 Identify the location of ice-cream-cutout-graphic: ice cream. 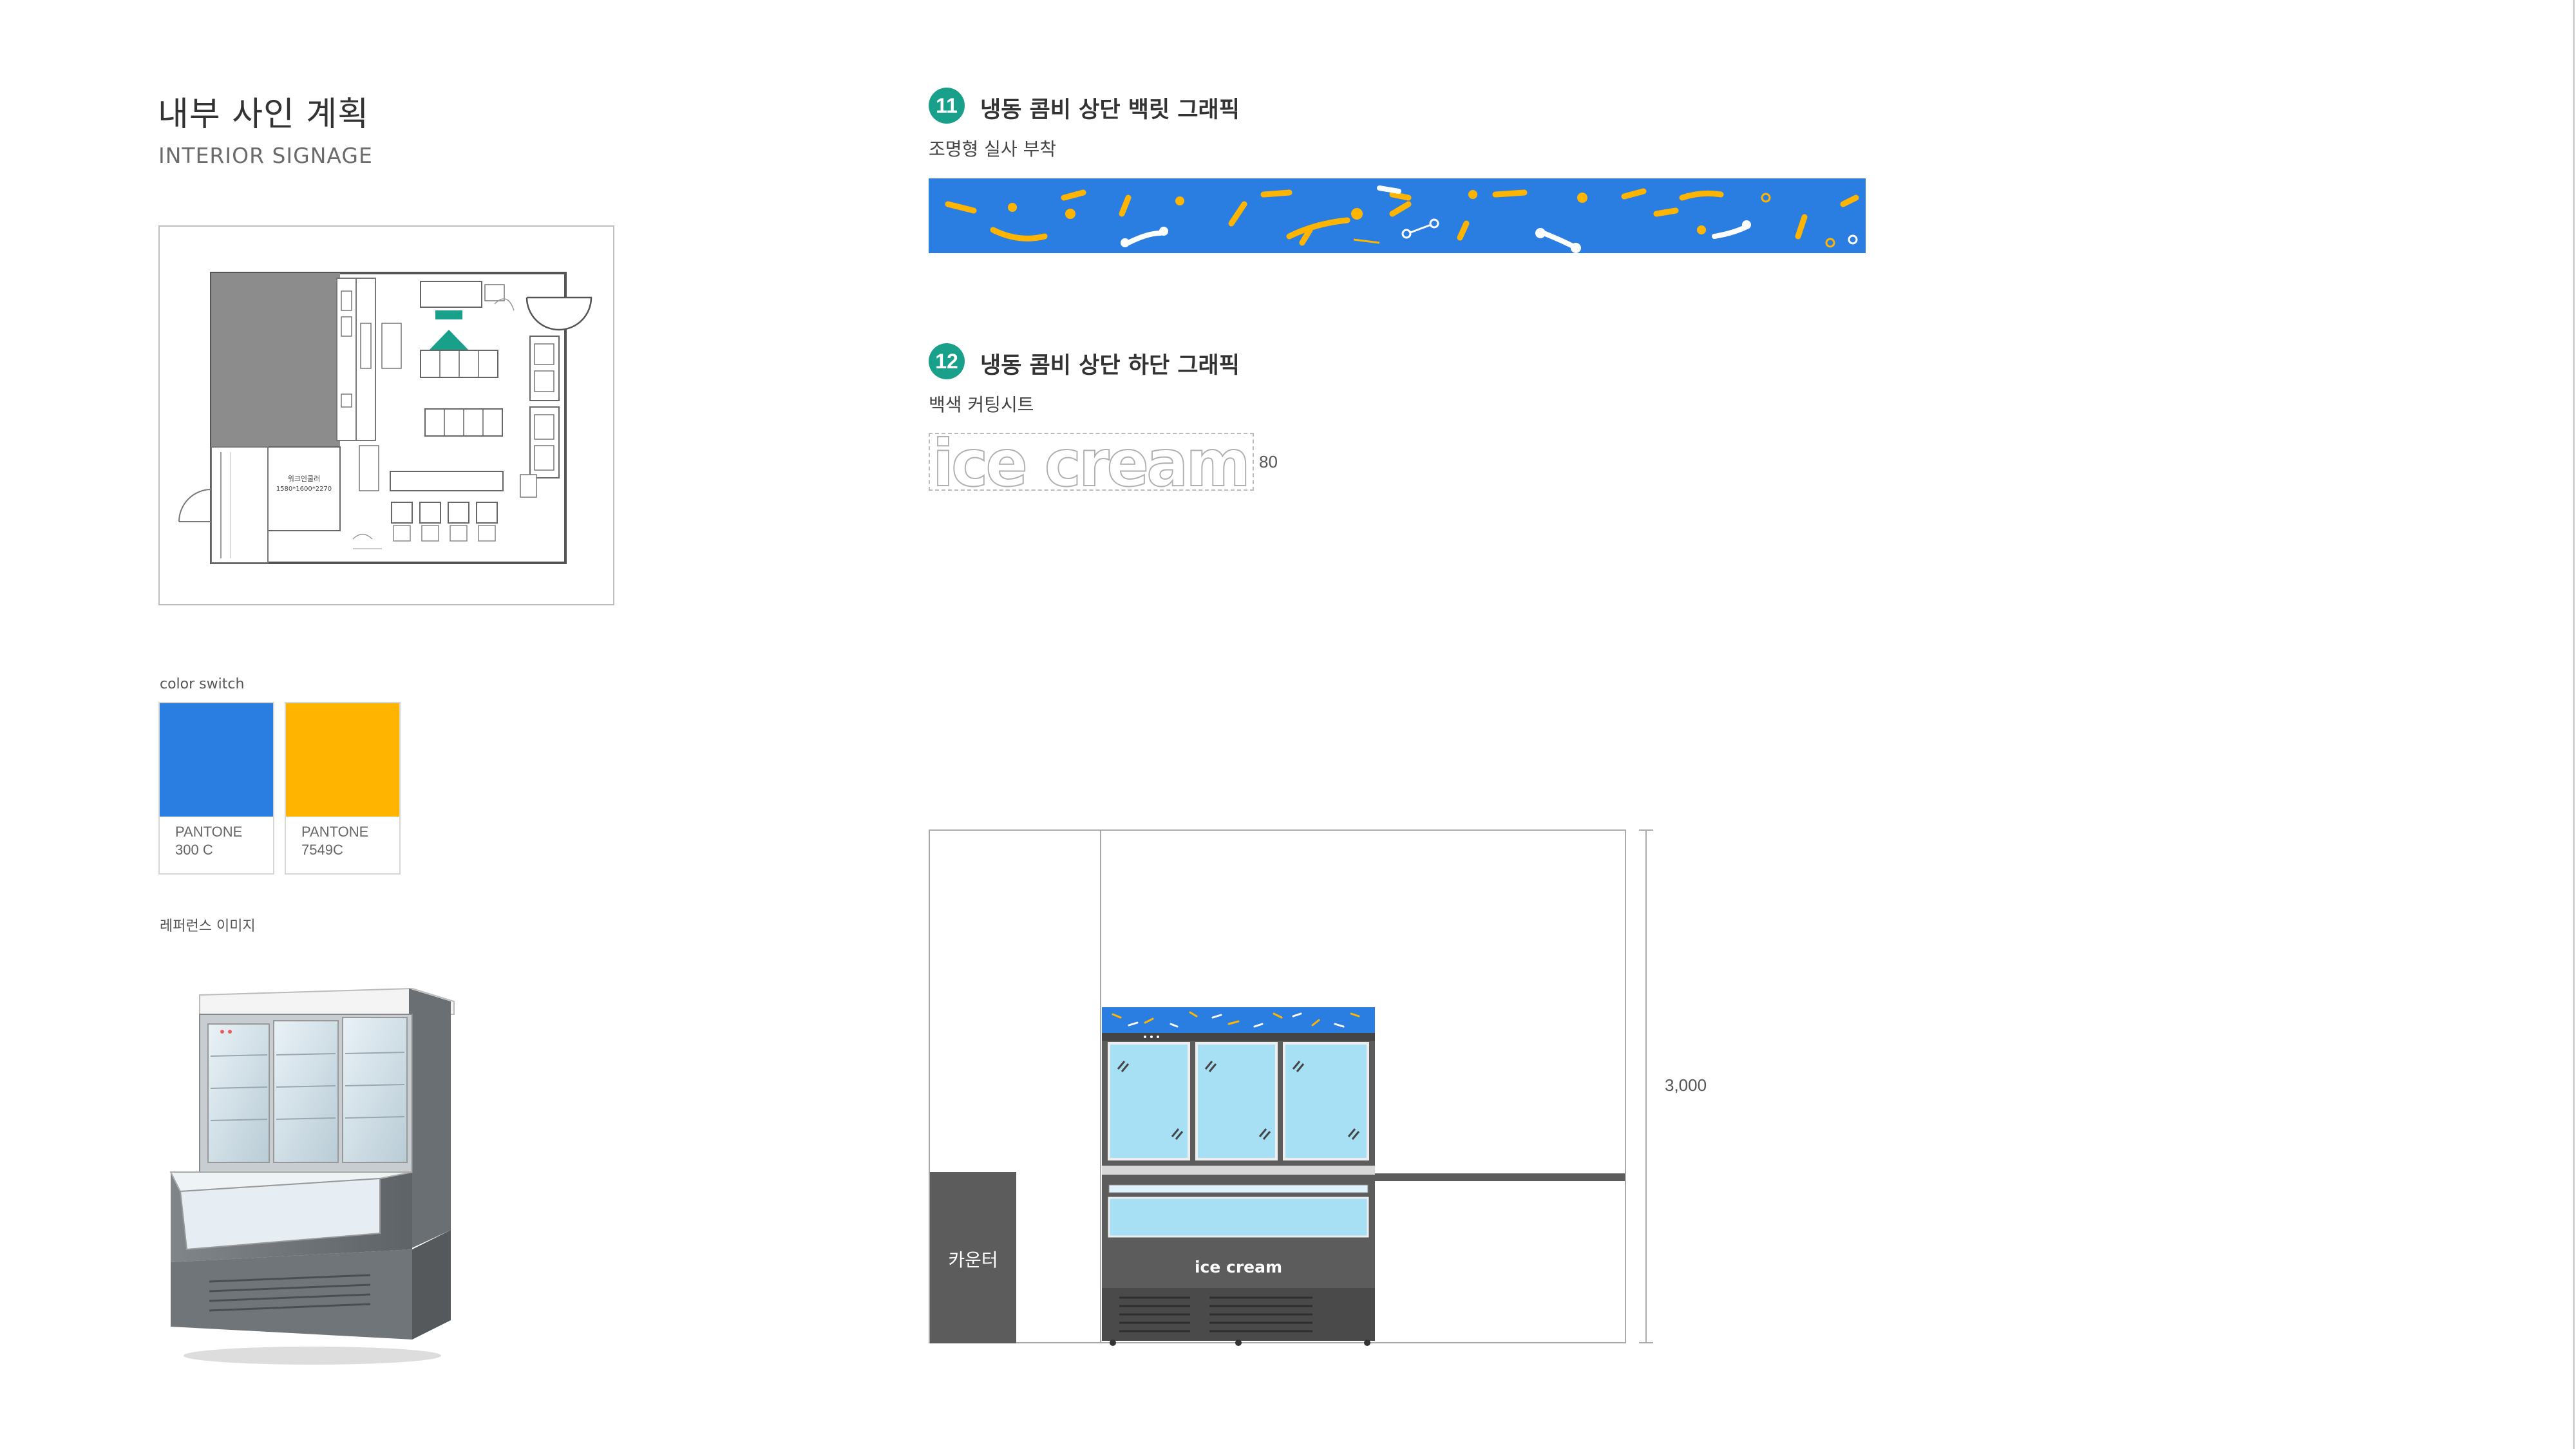
(1092, 463).